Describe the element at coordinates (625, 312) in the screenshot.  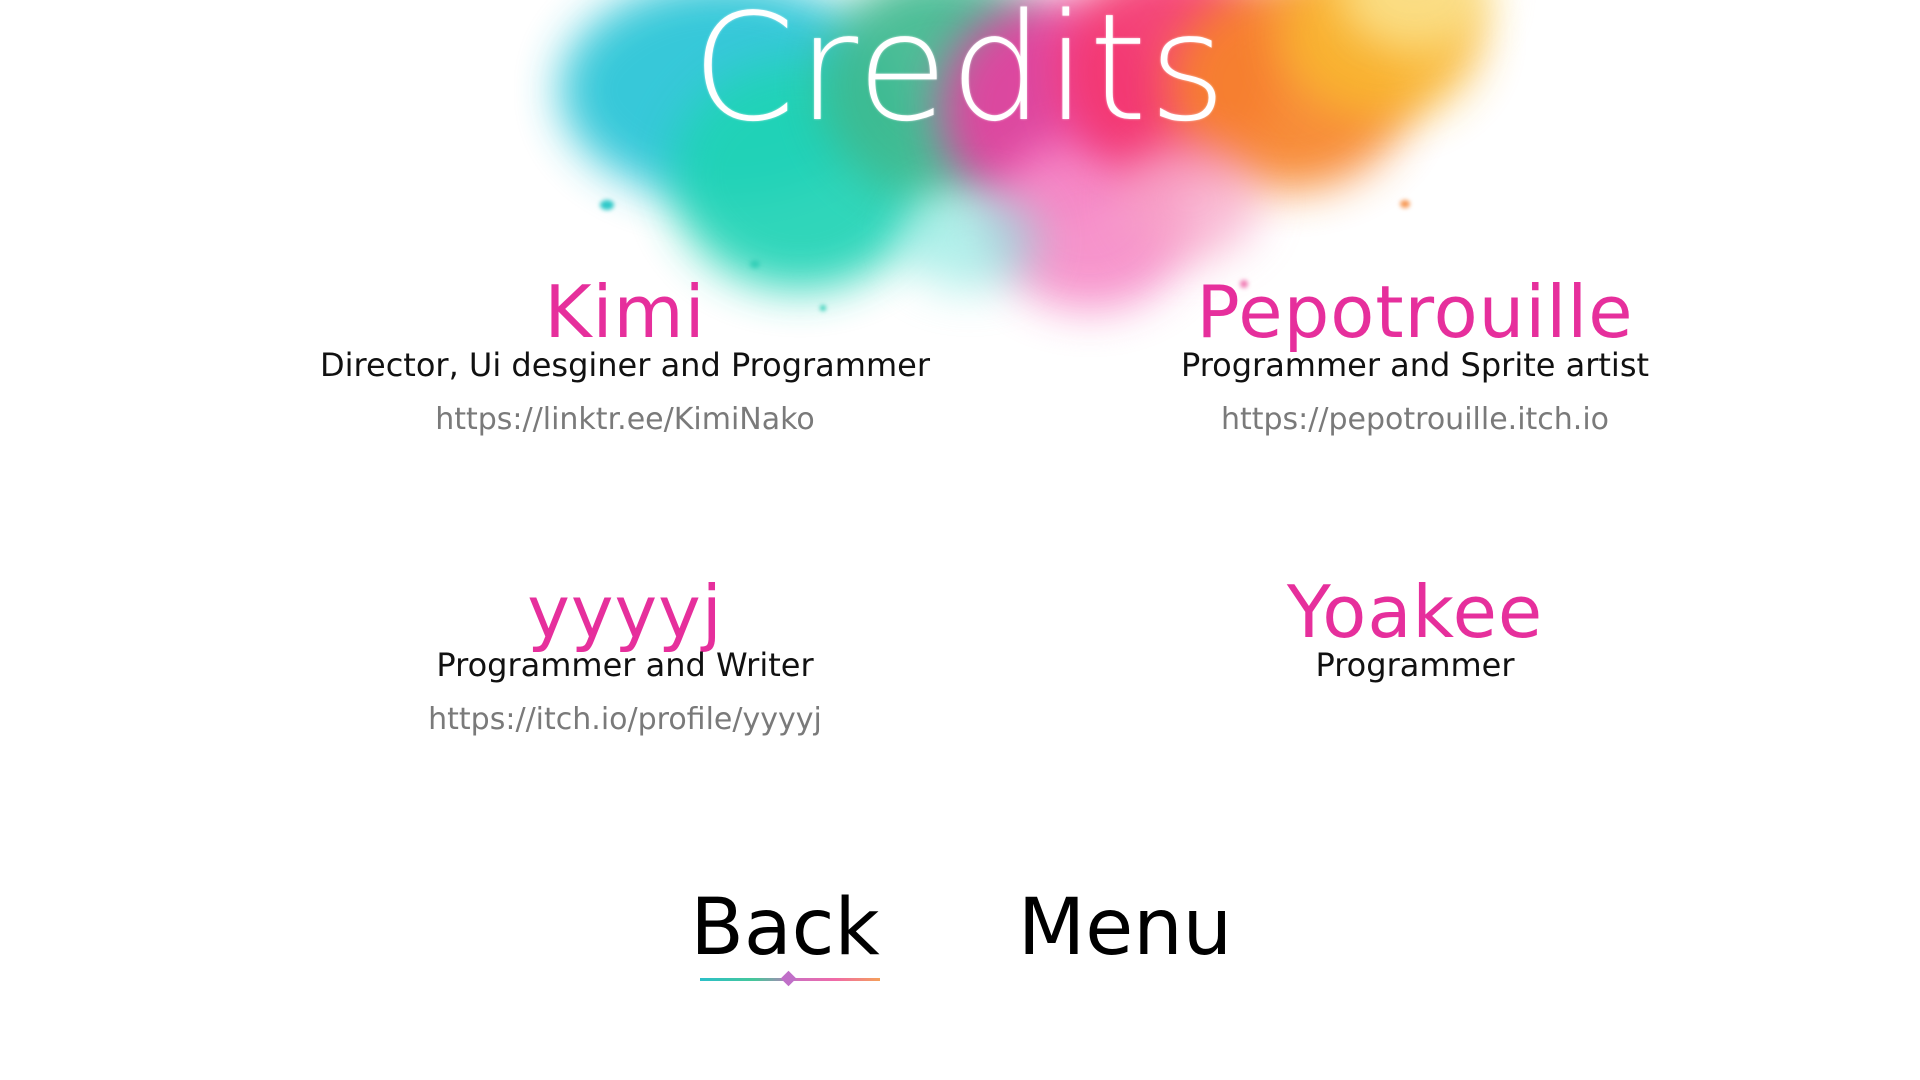
I see `credit-name: Kimi` at that location.